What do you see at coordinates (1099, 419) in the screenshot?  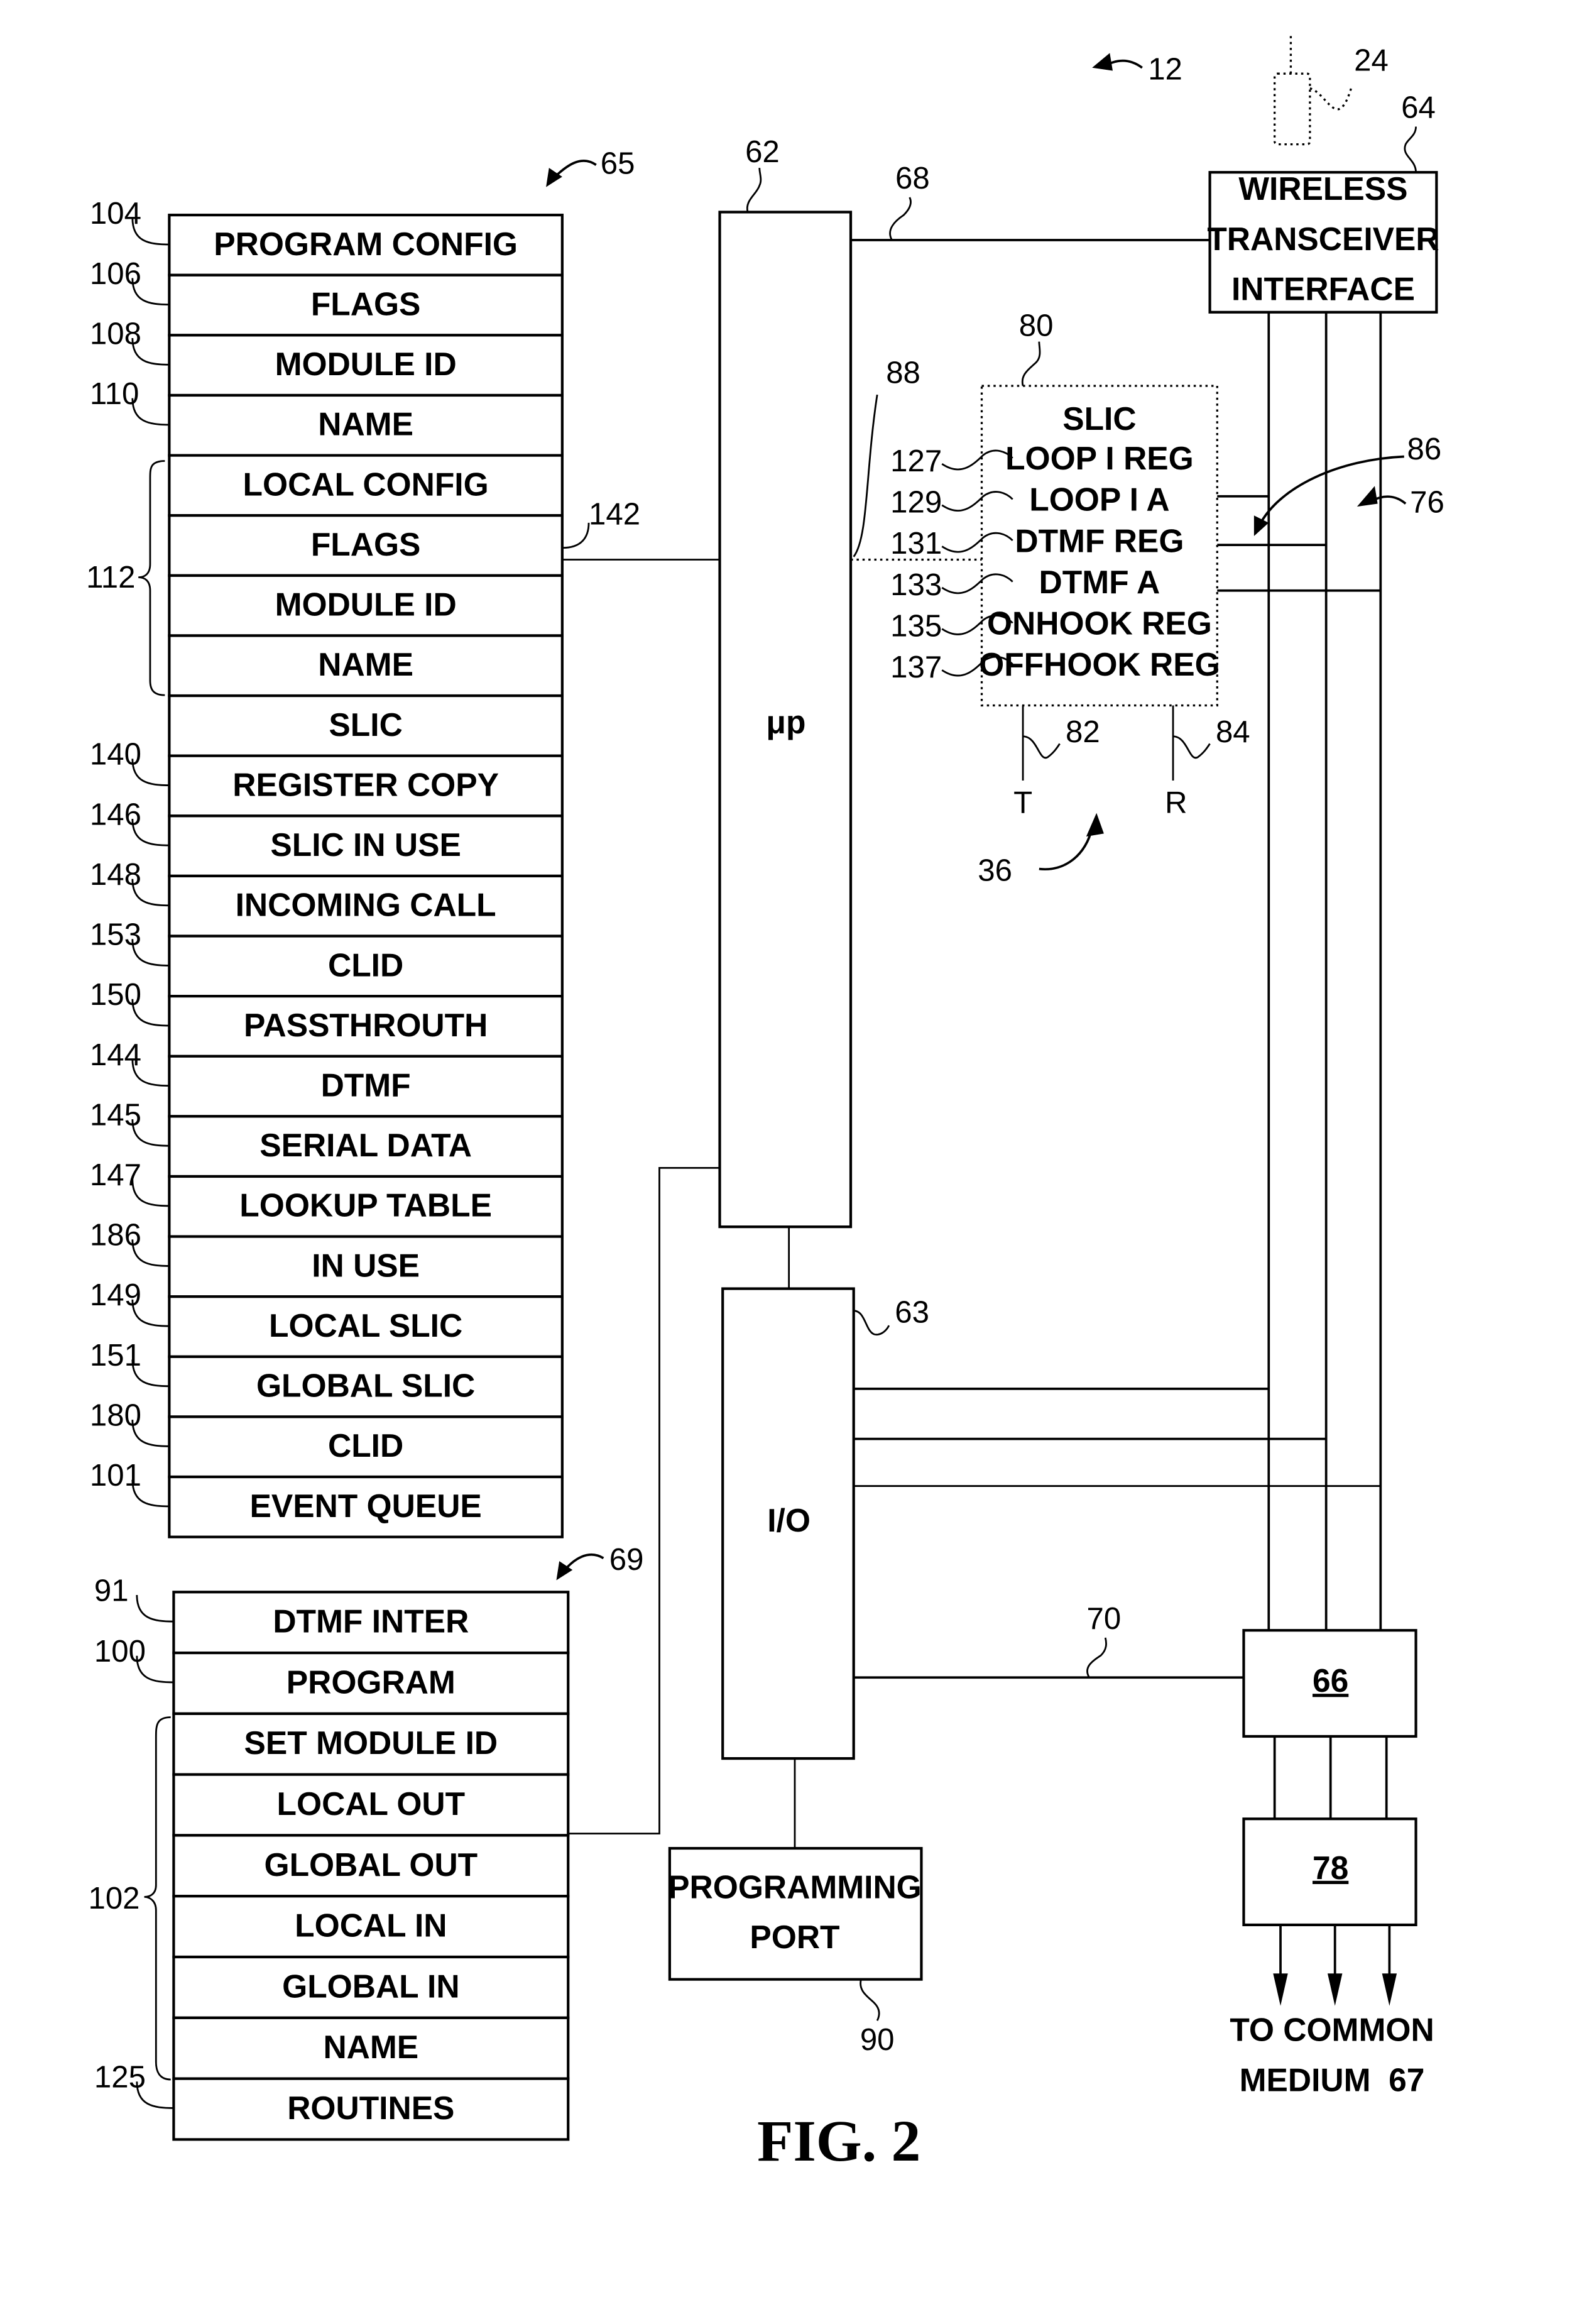 I see `slic-title: SLIC` at bounding box center [1099, 419].